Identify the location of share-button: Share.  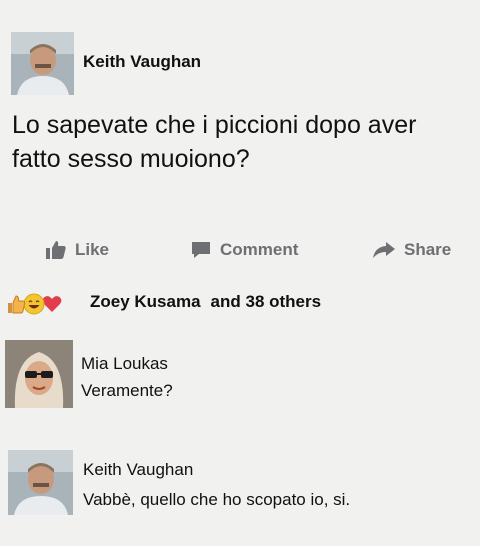
(411, 250).